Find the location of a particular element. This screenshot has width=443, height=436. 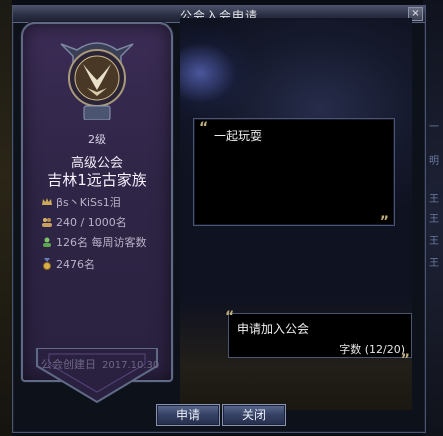

side-text: 一 is located at coordinates (434, 127).